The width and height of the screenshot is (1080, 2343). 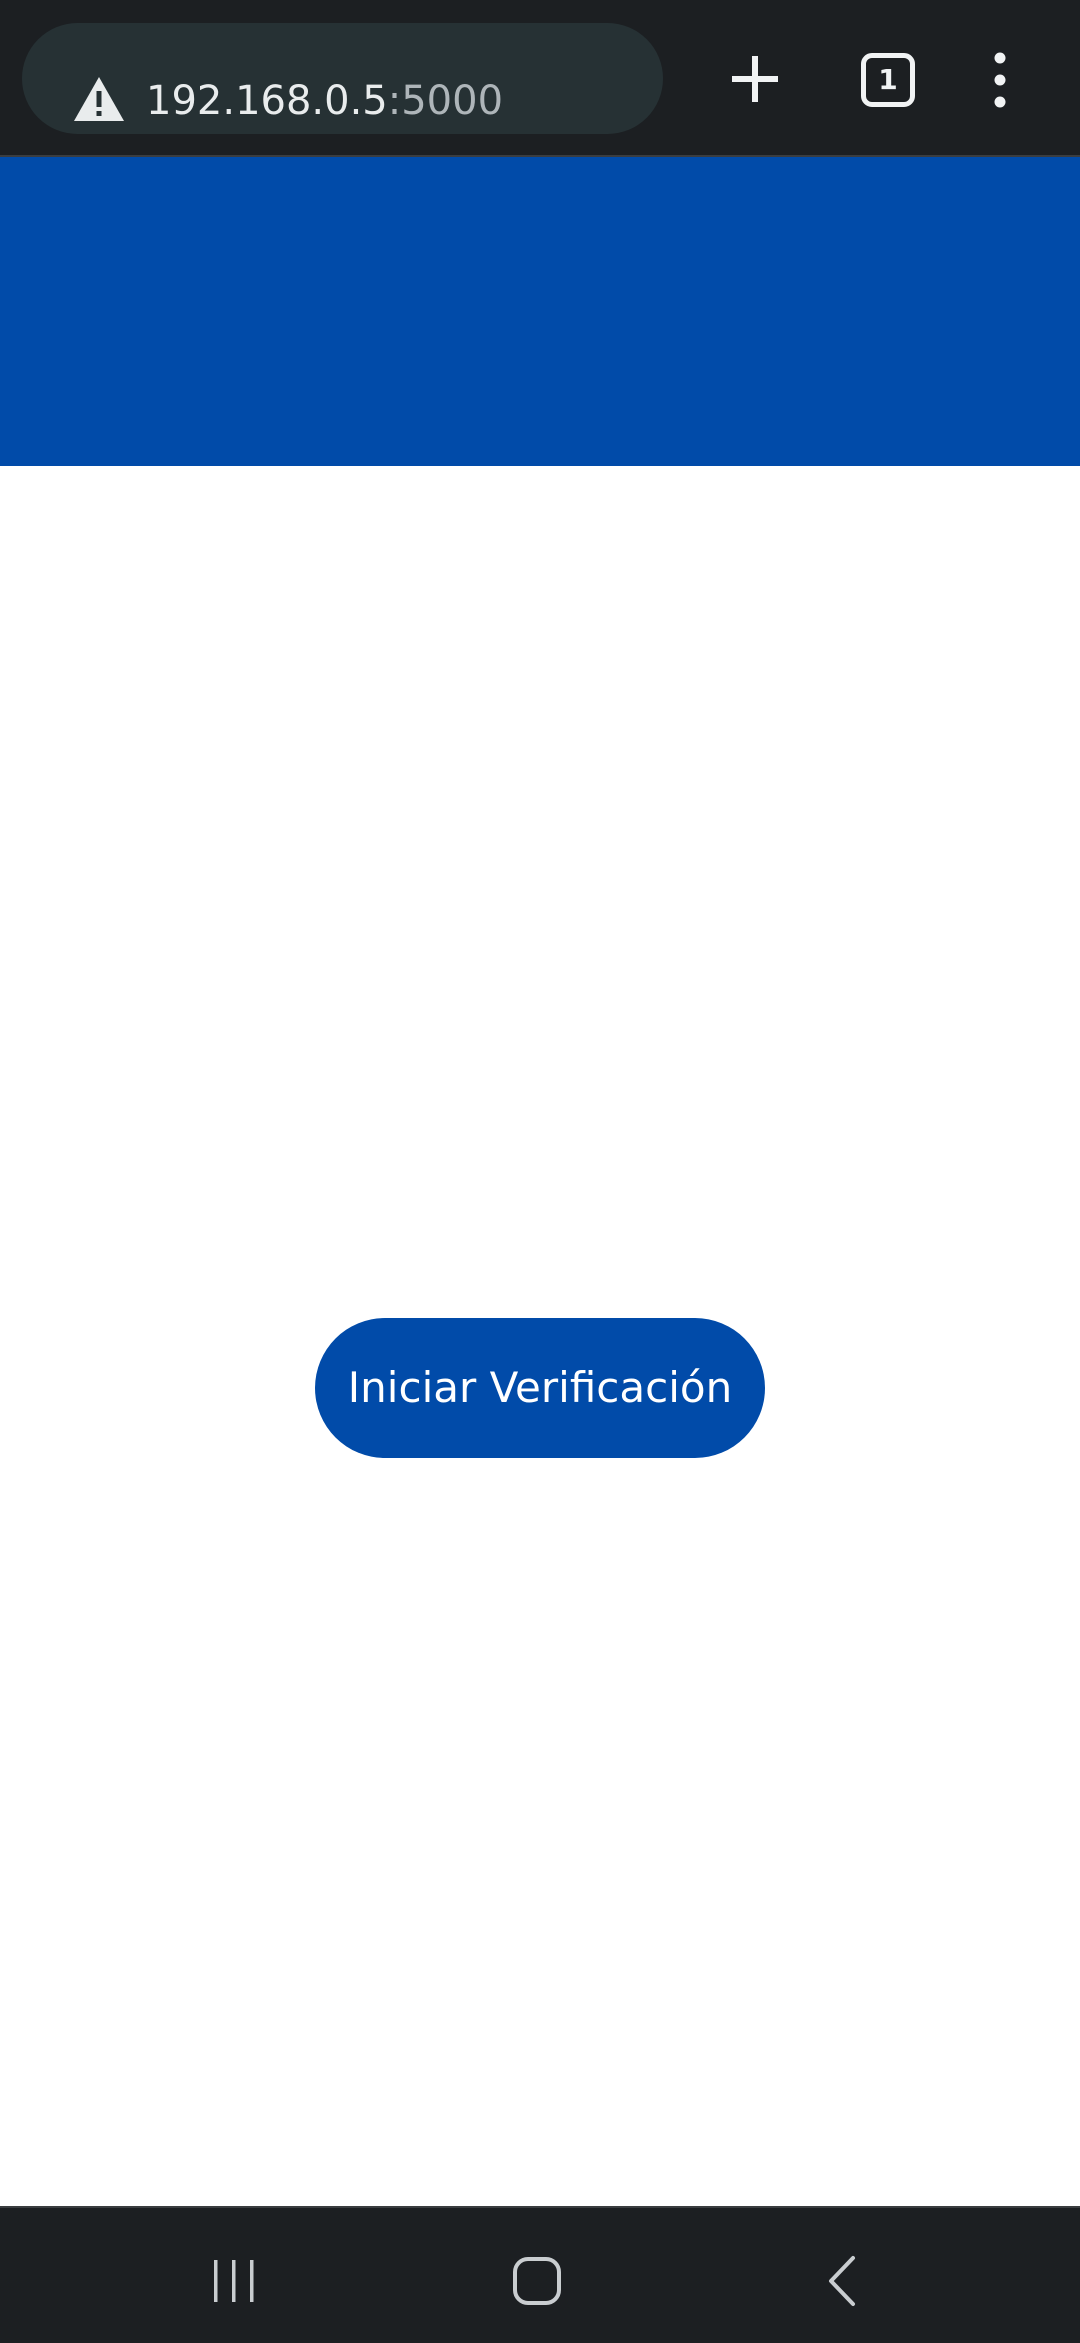 I want to click on back-icon, so click(x=841, y=2281).